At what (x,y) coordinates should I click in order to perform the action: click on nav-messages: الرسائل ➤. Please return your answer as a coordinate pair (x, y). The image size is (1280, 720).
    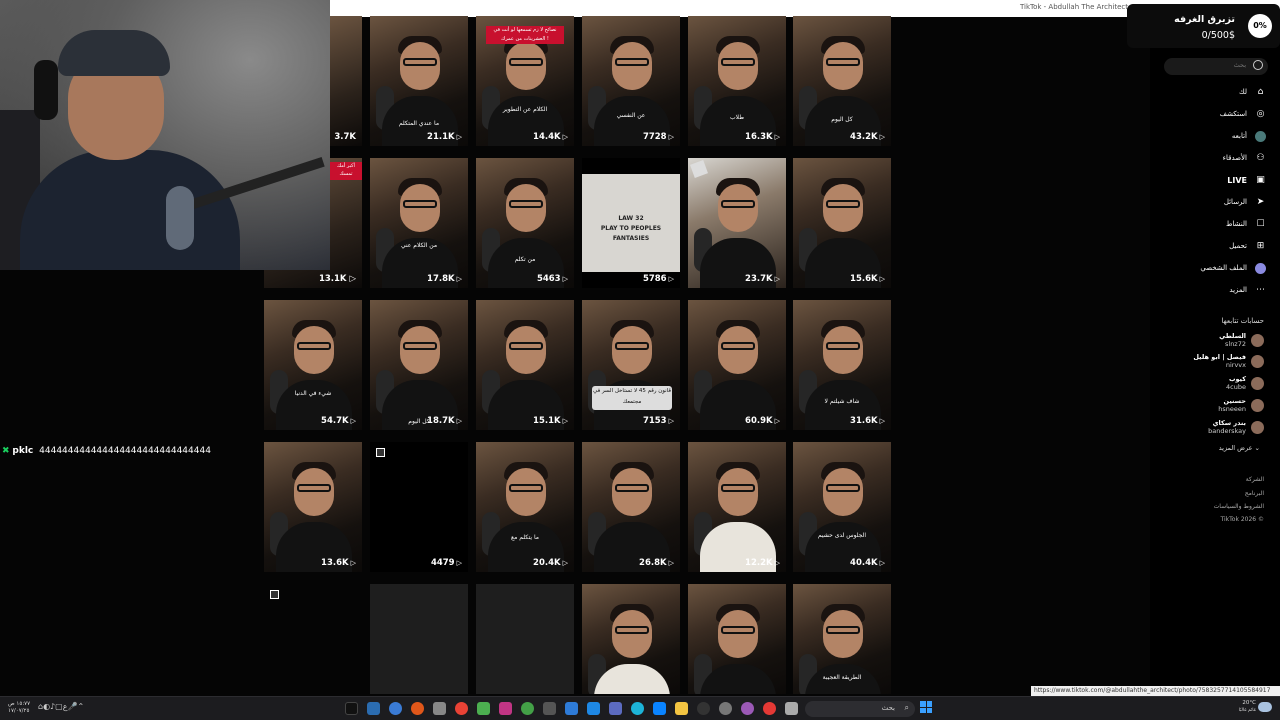
    Looking at the image, I should click on (1245, 202).